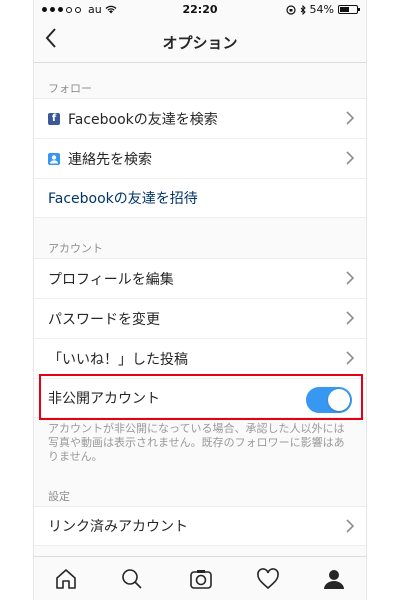  Describe the element at coordinates (321, 9) in the screenshot. I see `battery-percent: 54%` at that location.